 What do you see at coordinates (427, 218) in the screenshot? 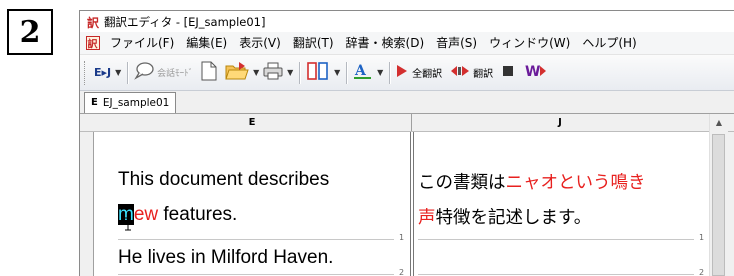
I see `japanese-highlight-2: 声` at bounding box center [427, 218].